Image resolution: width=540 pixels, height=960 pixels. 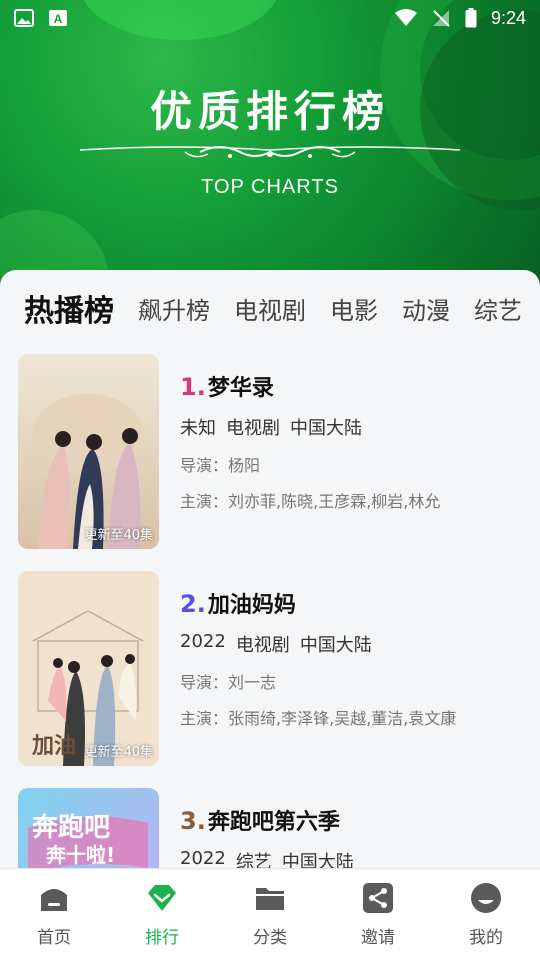 What do you see at coordinates (426, 308) in the screenshot?
I see `tab-anime: 动漫` at bounding box center [426, 308].